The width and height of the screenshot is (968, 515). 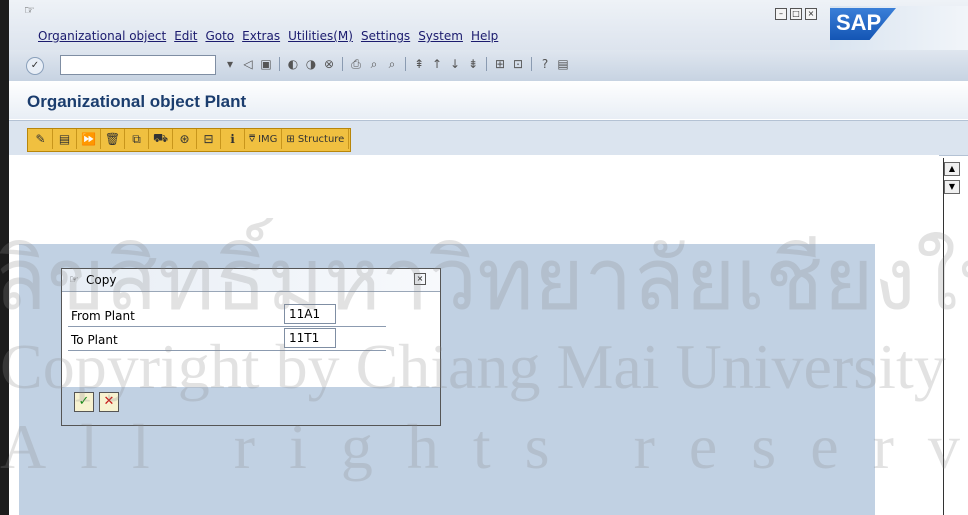 I want to click on where-used-icon: ⊟, so click(x=209, y=139).